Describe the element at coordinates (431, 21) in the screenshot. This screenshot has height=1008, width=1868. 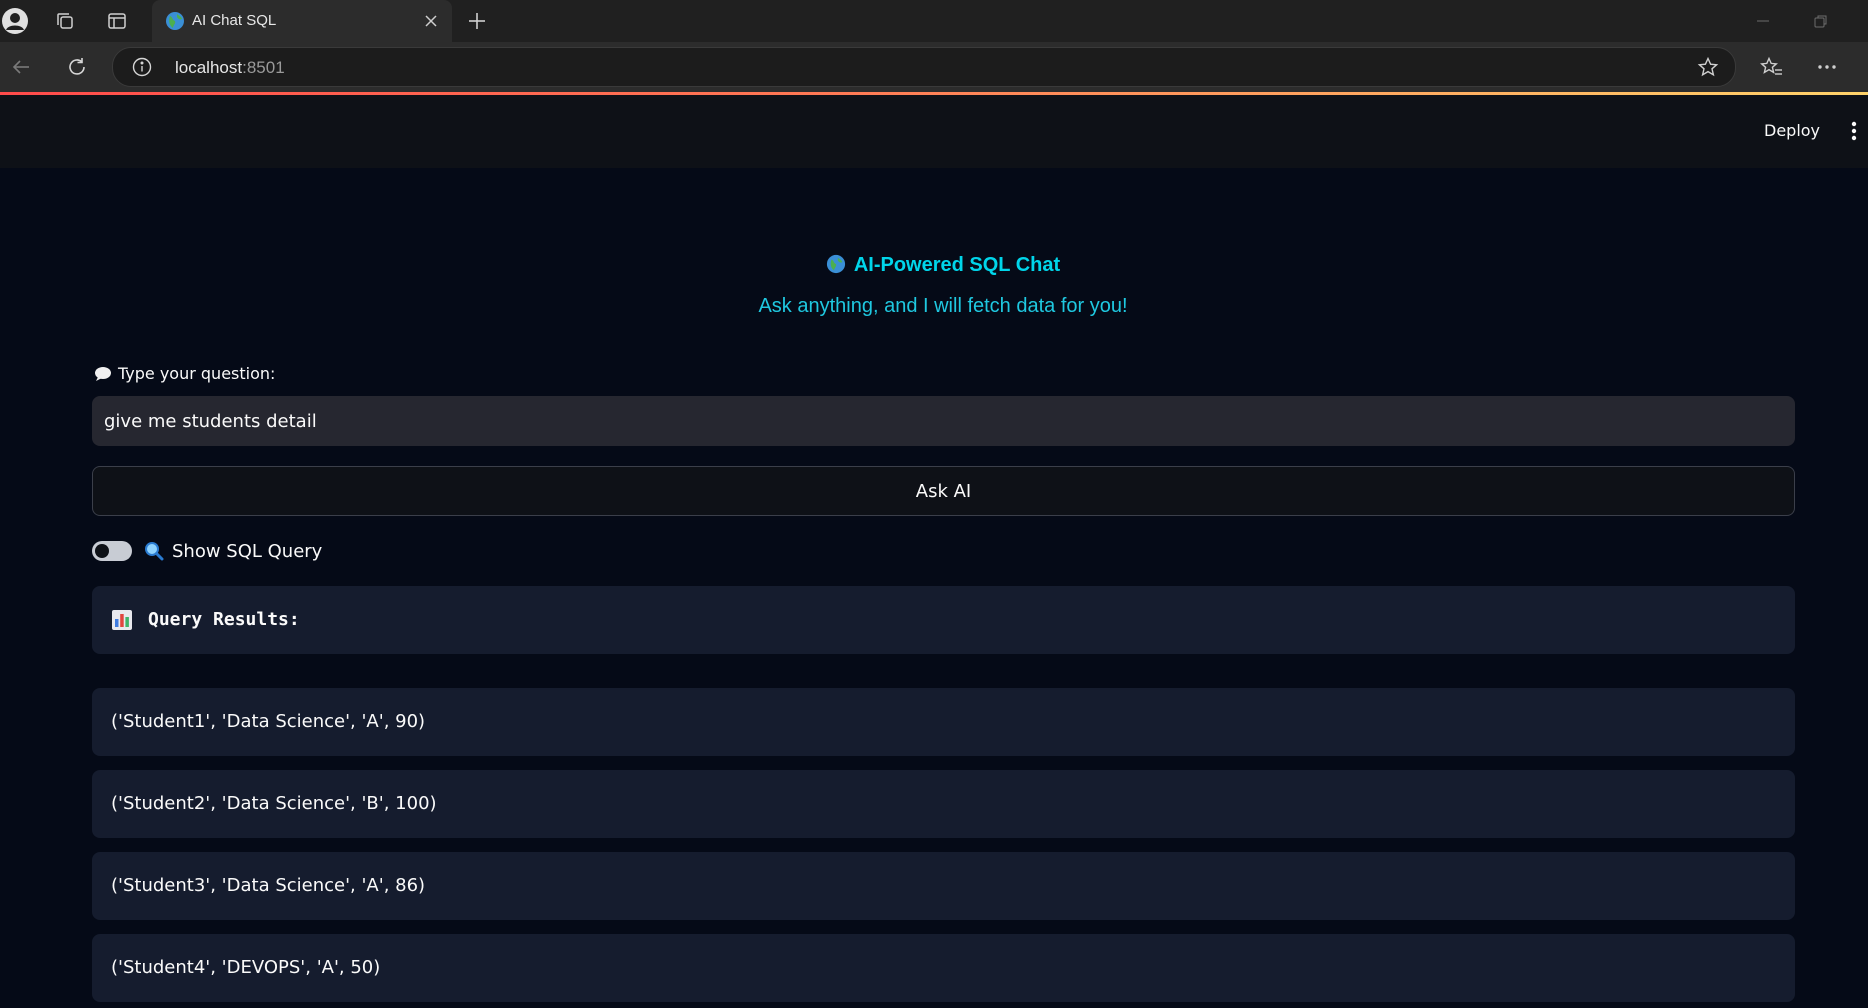
I see `close-icon` at that location.